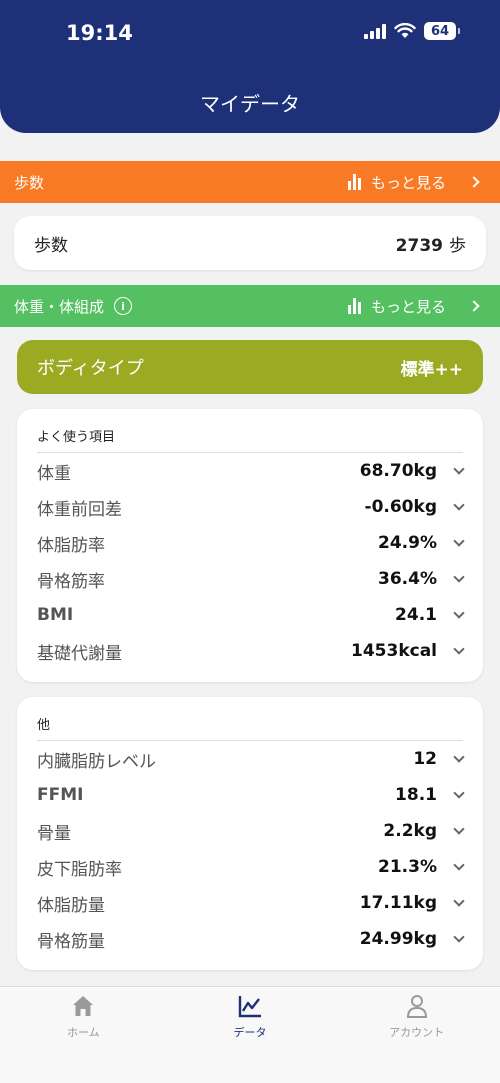  I want to click on tab-data: データ, so click(250, 1035).